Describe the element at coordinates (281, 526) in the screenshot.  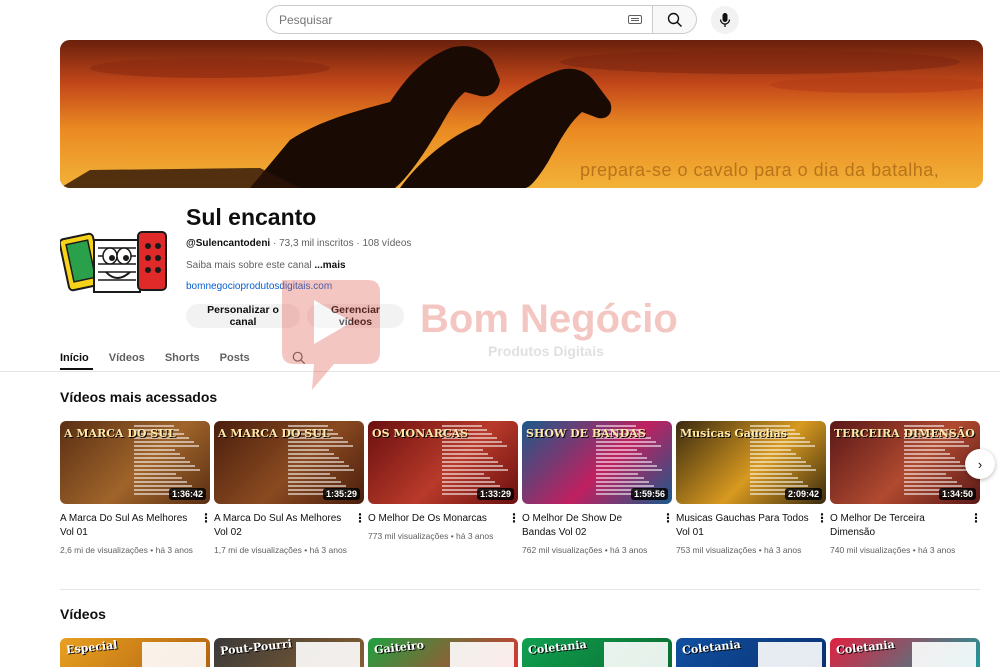
I see `video-title: A Marca Do Sul As Melhores Vol 02` at that location.